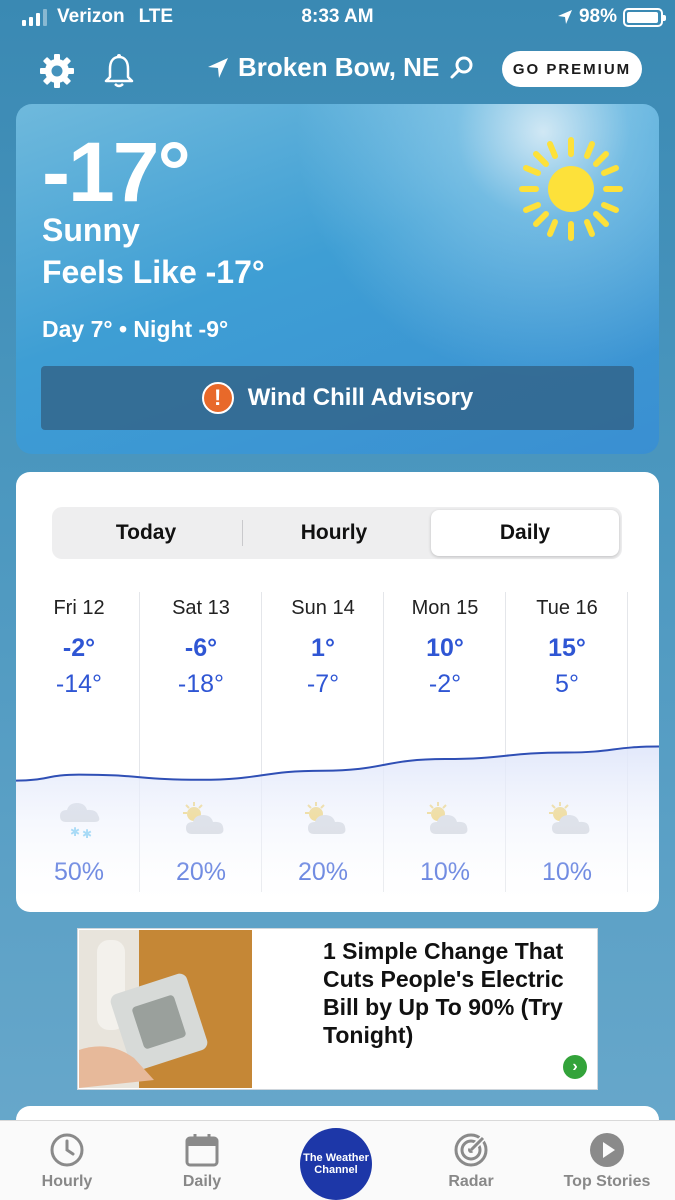 The image size is (675, 1200). I want to click on ad-photo-illustration, so click(165, 1009).